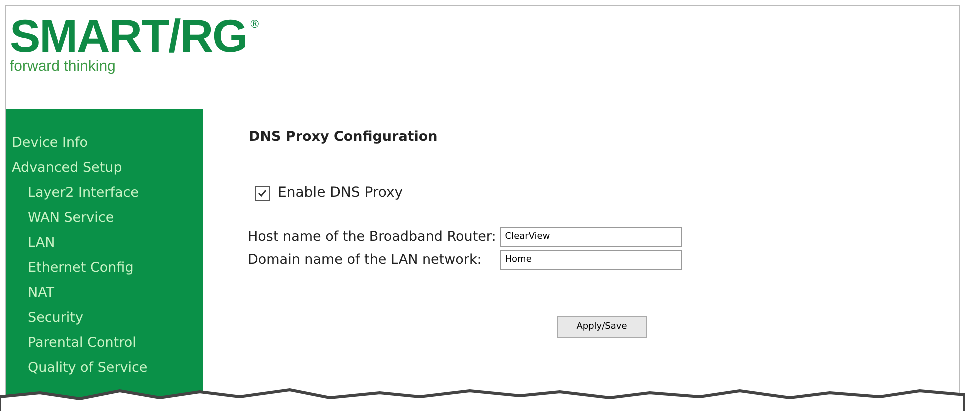  I want to click on apply-save-button: Apply/Save, so click(602, 327).